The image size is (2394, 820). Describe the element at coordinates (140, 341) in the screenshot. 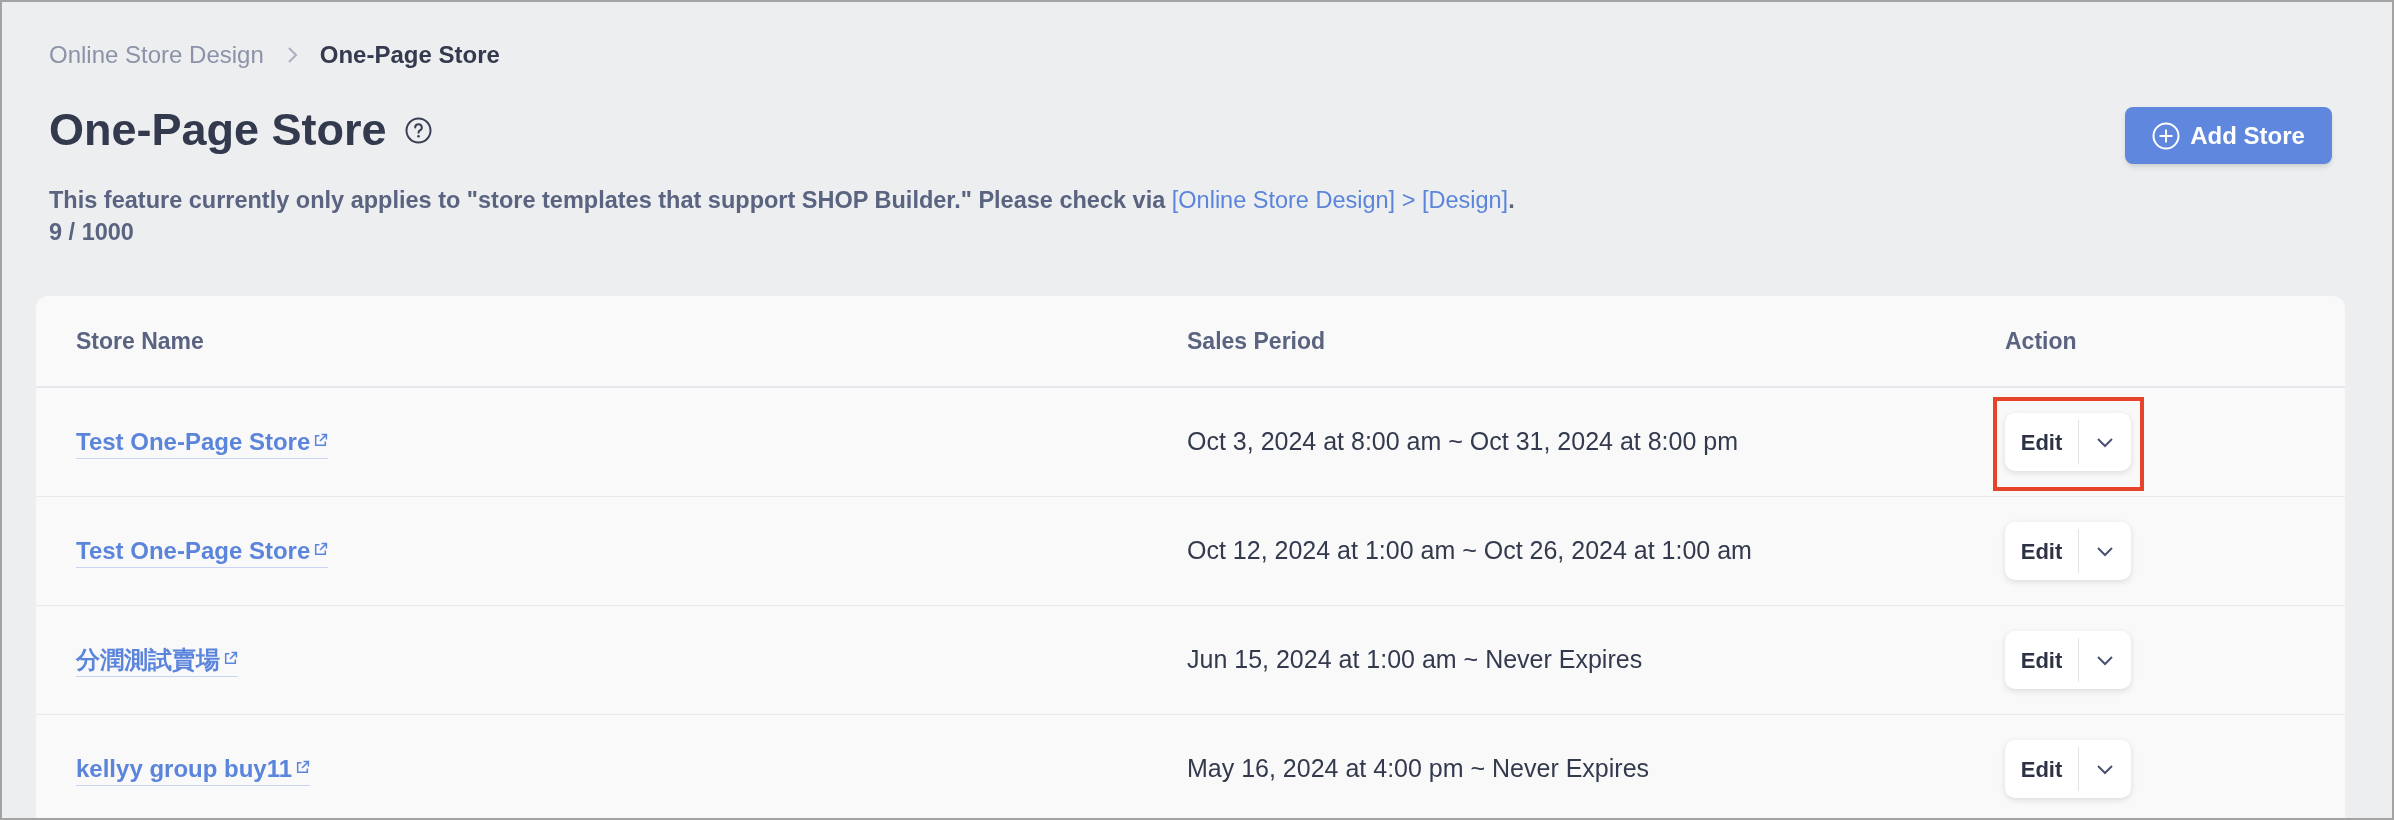

I see `column-header: Store Name` at that location.